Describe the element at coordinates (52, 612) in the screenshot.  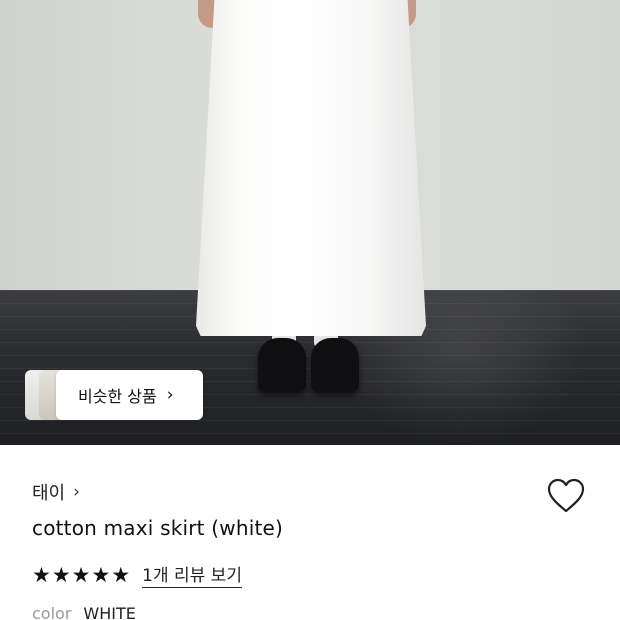
I see `color-label: color` at that location.